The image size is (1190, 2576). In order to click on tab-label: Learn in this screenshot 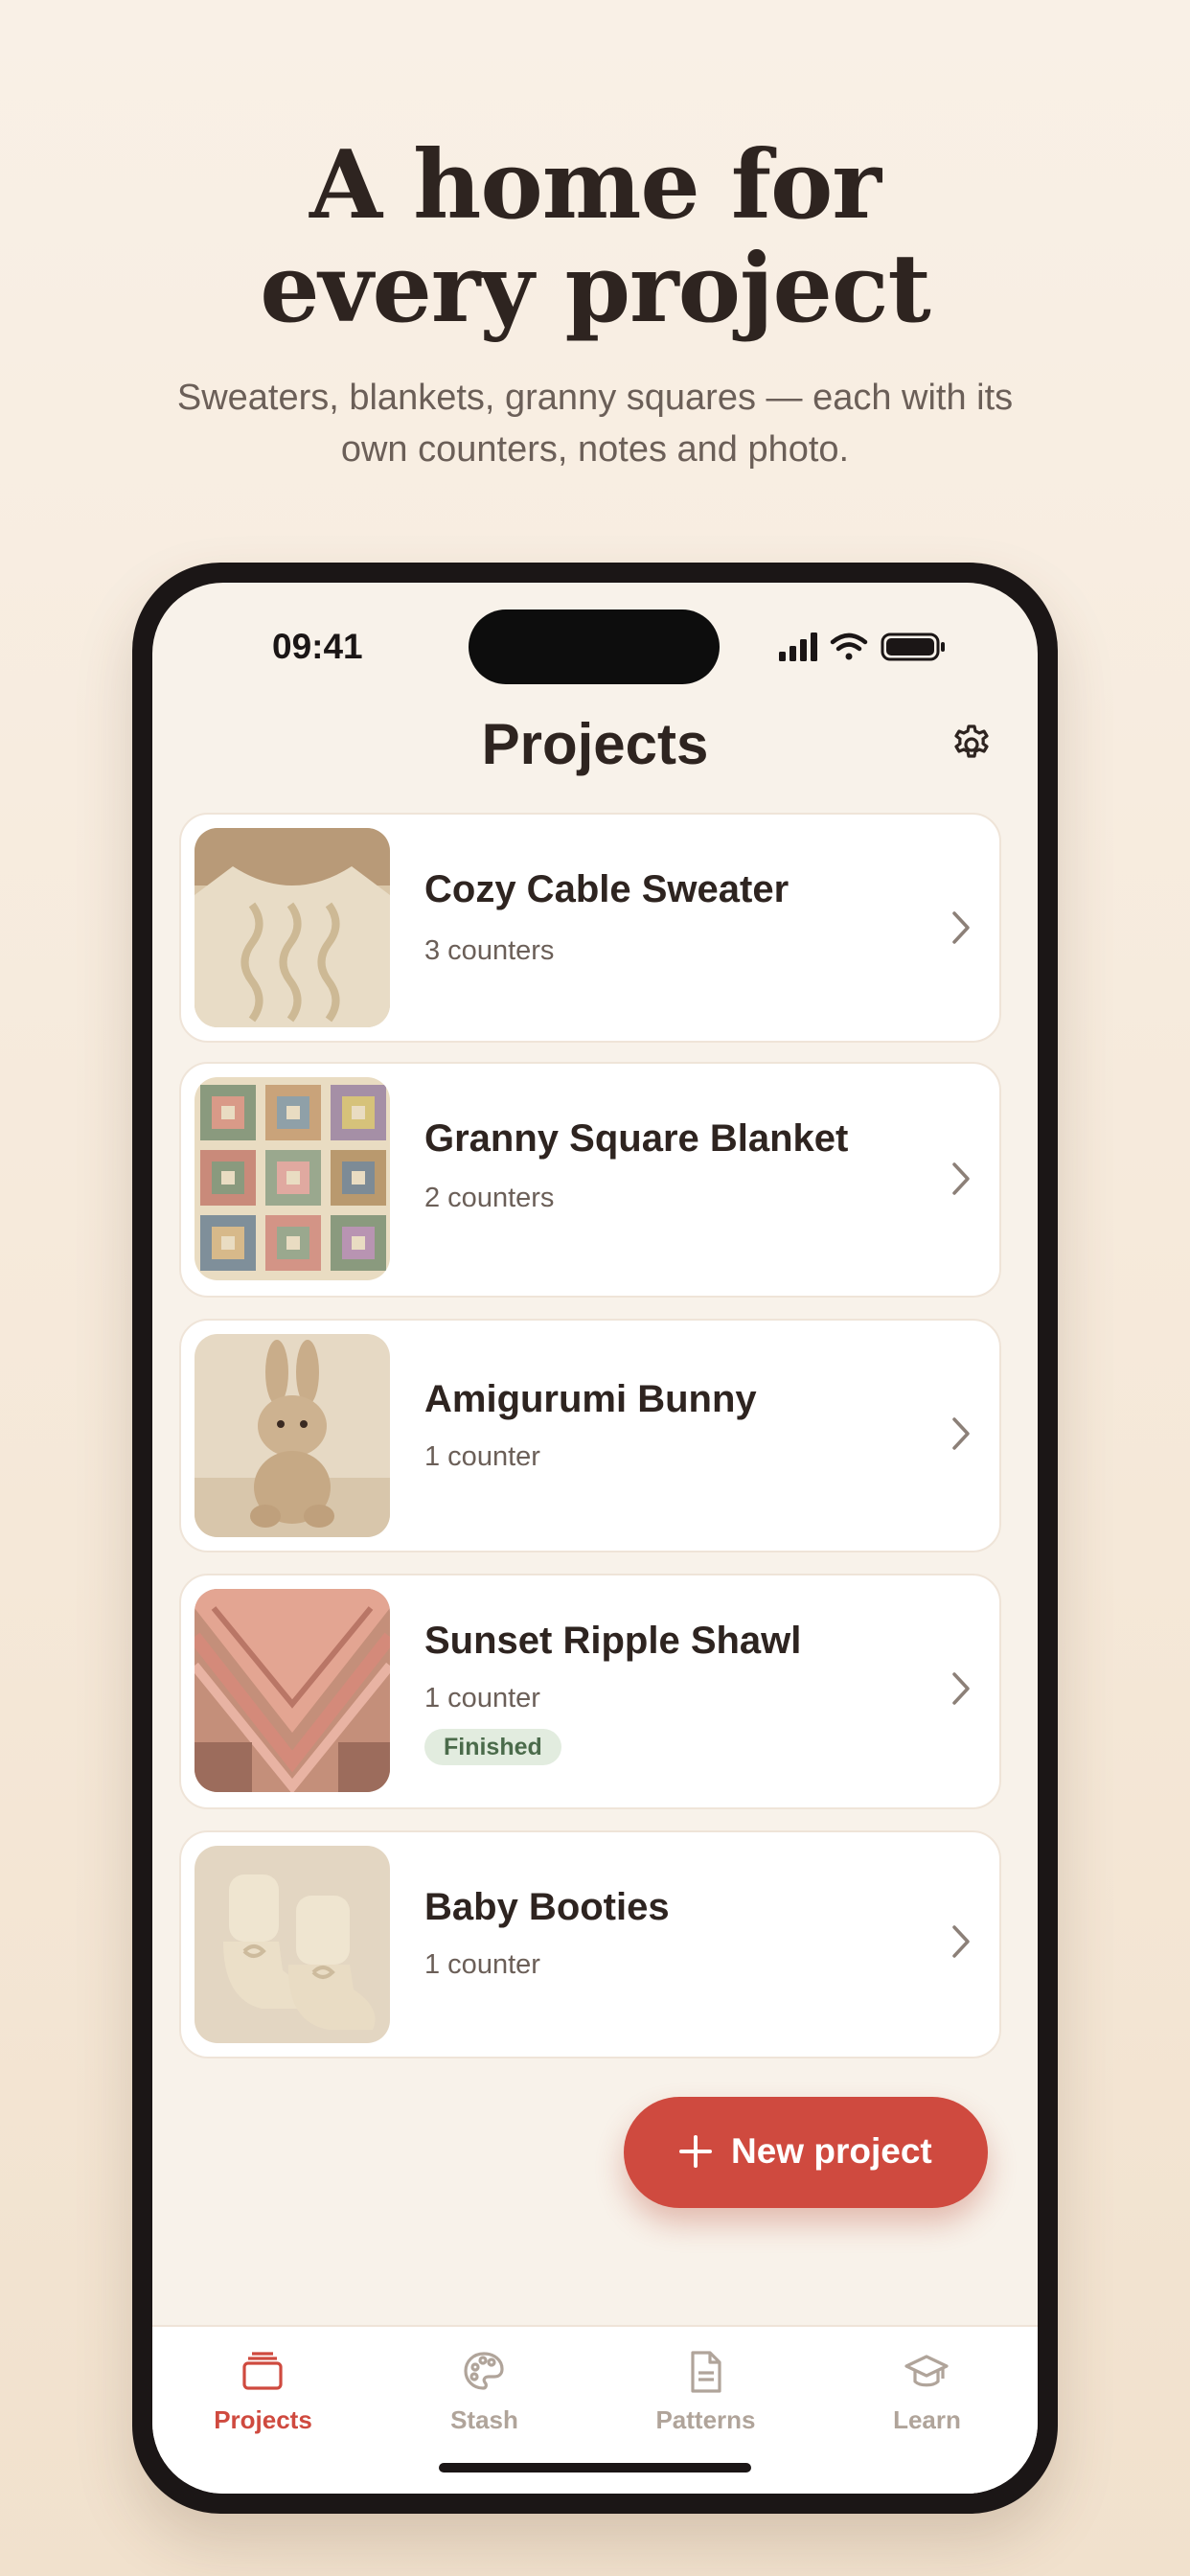, I will do `click(927, 2419)`.